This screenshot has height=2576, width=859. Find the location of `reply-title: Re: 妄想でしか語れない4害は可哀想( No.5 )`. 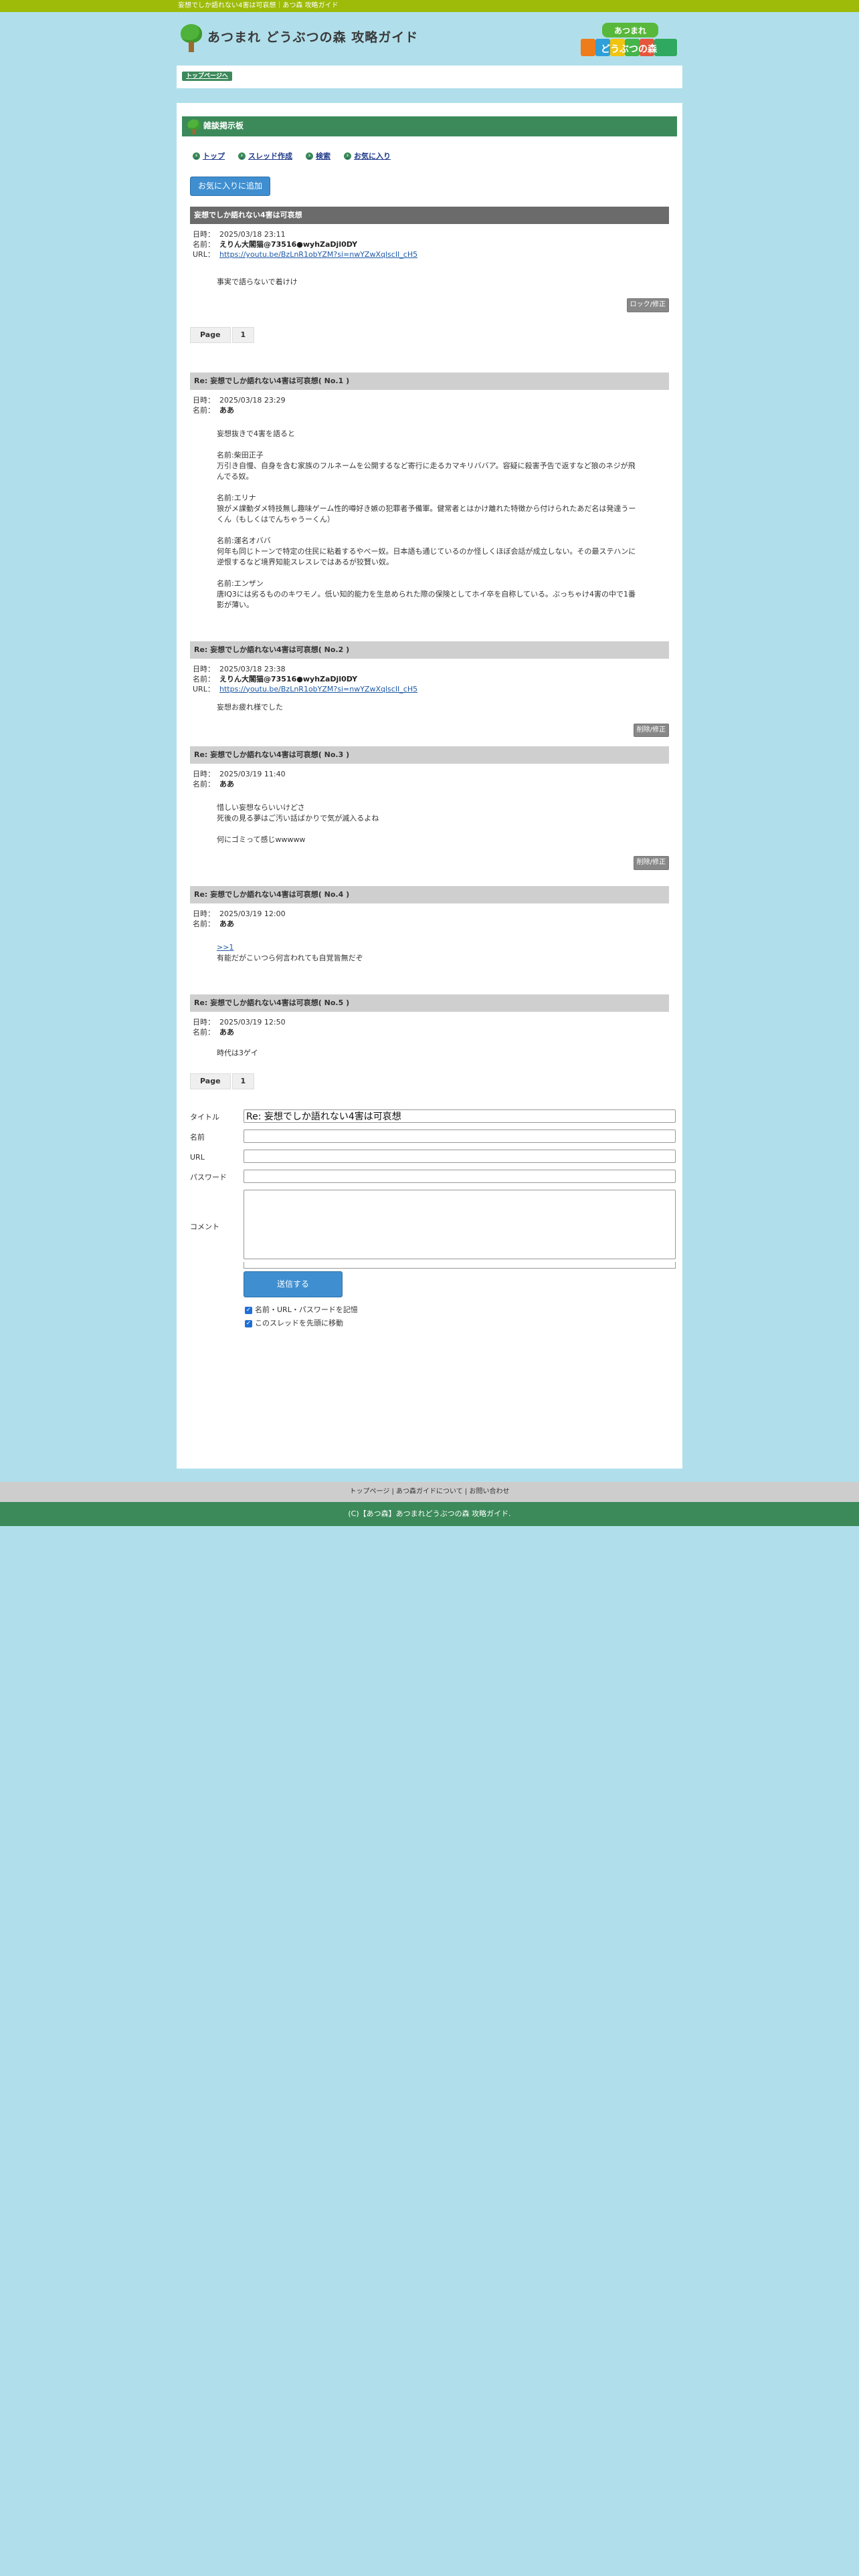

reply-title: Re: 妄想でしか語れない4害は可哀想( No.5 ) is located at coordinates (429, 1003).